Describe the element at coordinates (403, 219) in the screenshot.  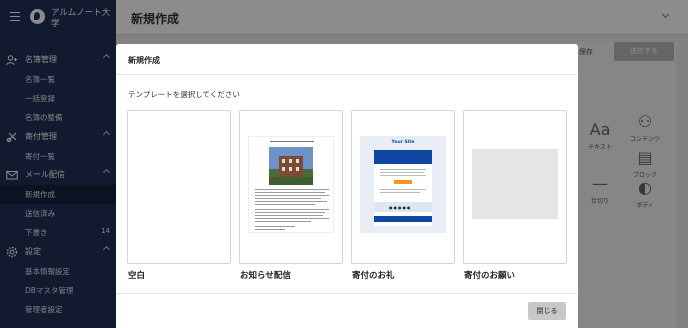
I see `preview-footer` at that location.